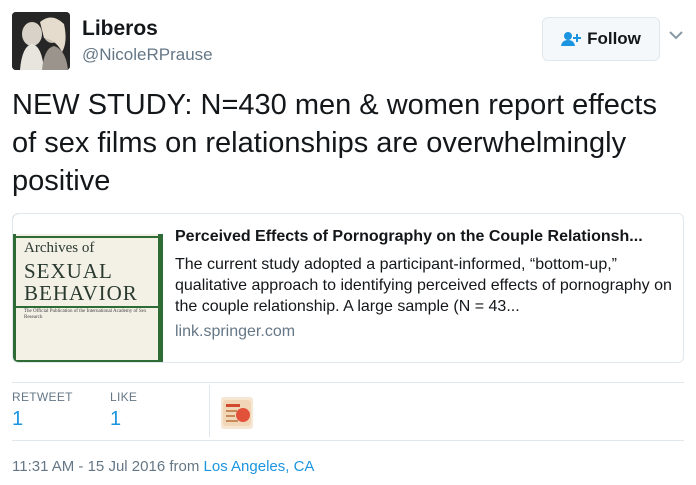  I want to click on like-stat: LIKE 1, so click(123, 410).